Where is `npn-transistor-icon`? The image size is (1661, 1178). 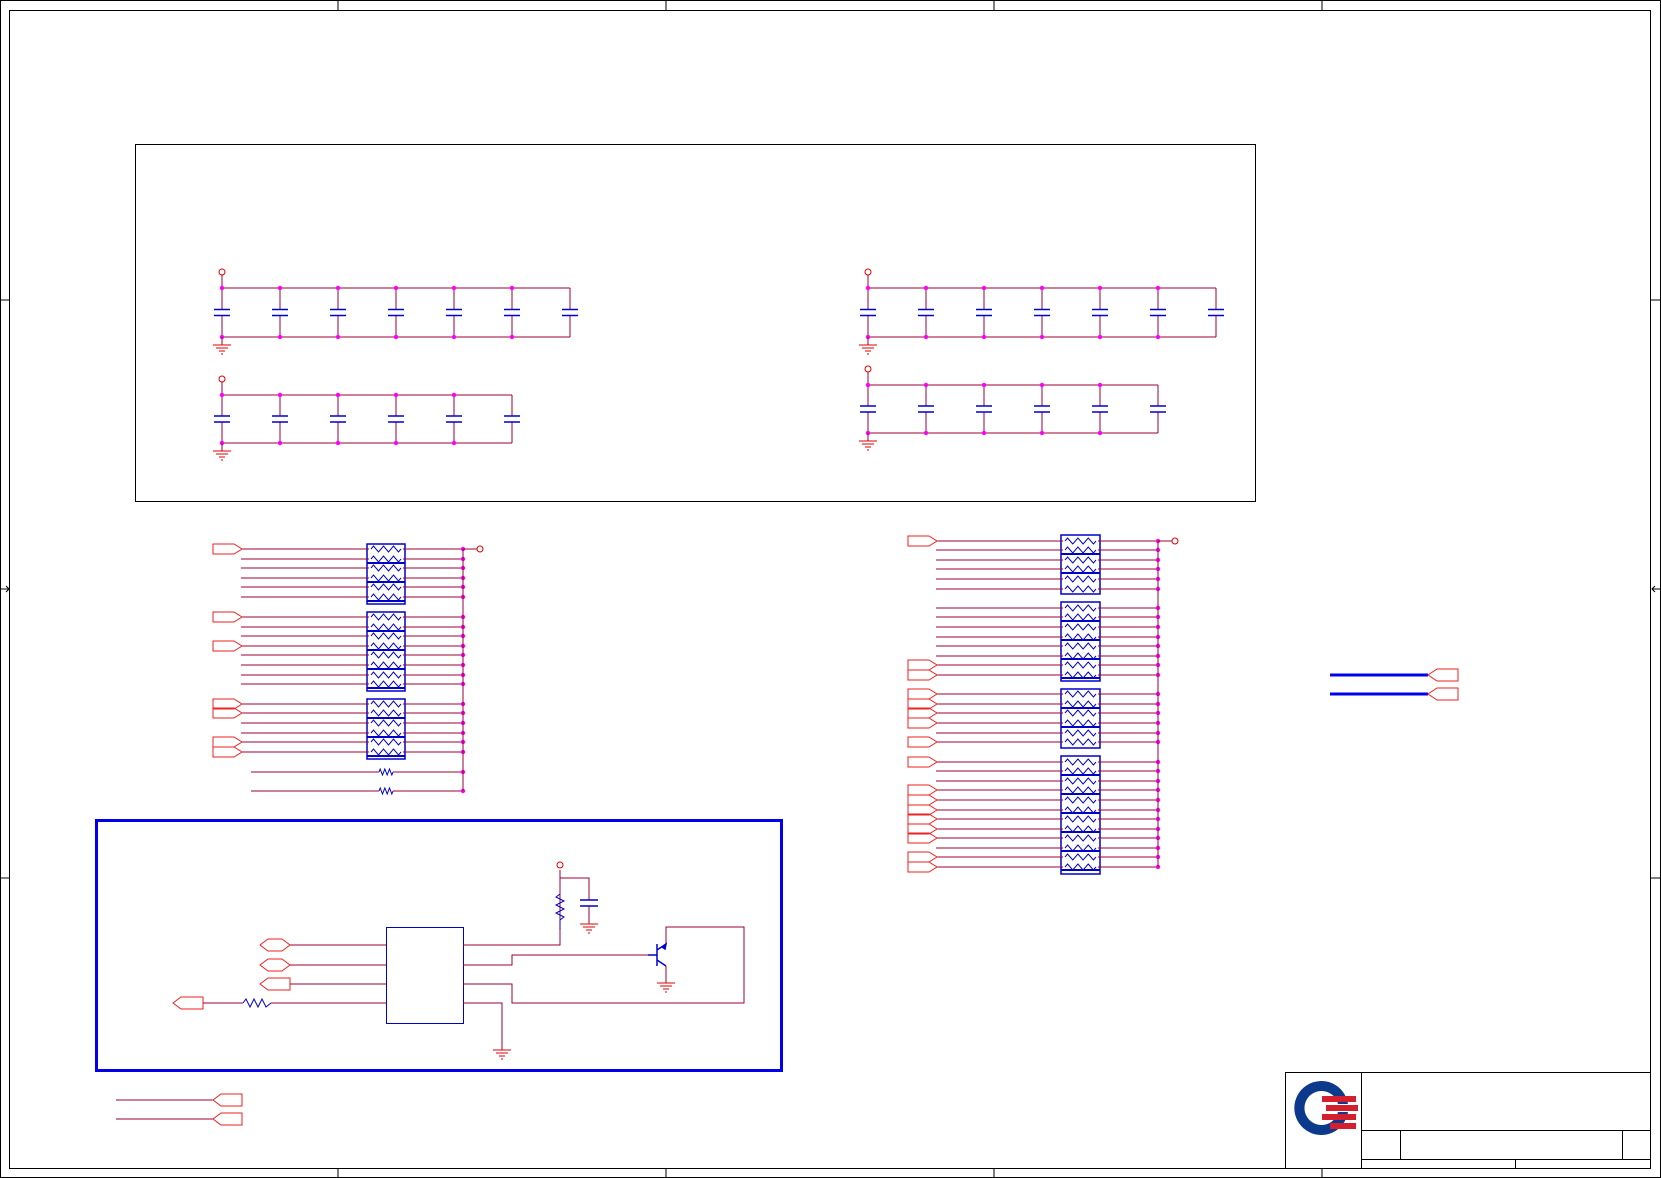
npn-transistor-icon is located at coordinates (658, 954).